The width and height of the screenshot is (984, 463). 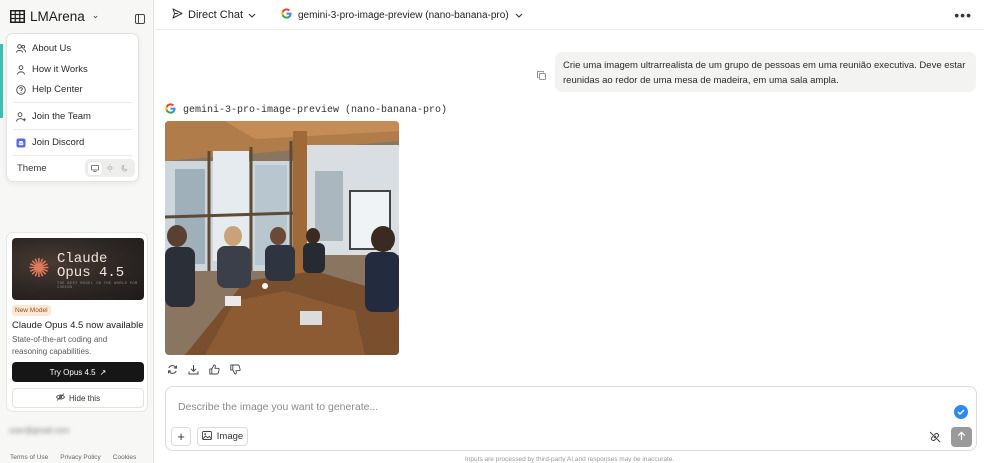 What do you see at coordinates (80, 457) in the screenshot?
I see `footer-link-privacy: Privacy Policy` at bounding box center [80, 457].